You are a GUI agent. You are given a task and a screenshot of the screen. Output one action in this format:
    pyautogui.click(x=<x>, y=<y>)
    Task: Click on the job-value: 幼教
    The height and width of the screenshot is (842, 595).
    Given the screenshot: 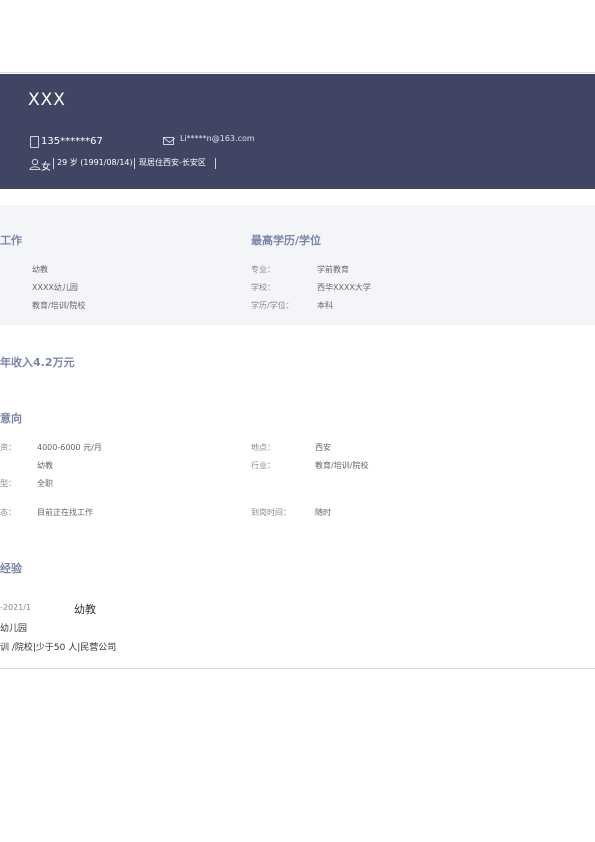 What is the action you would take?
    pyautogui.click(x=45, y=465)
    